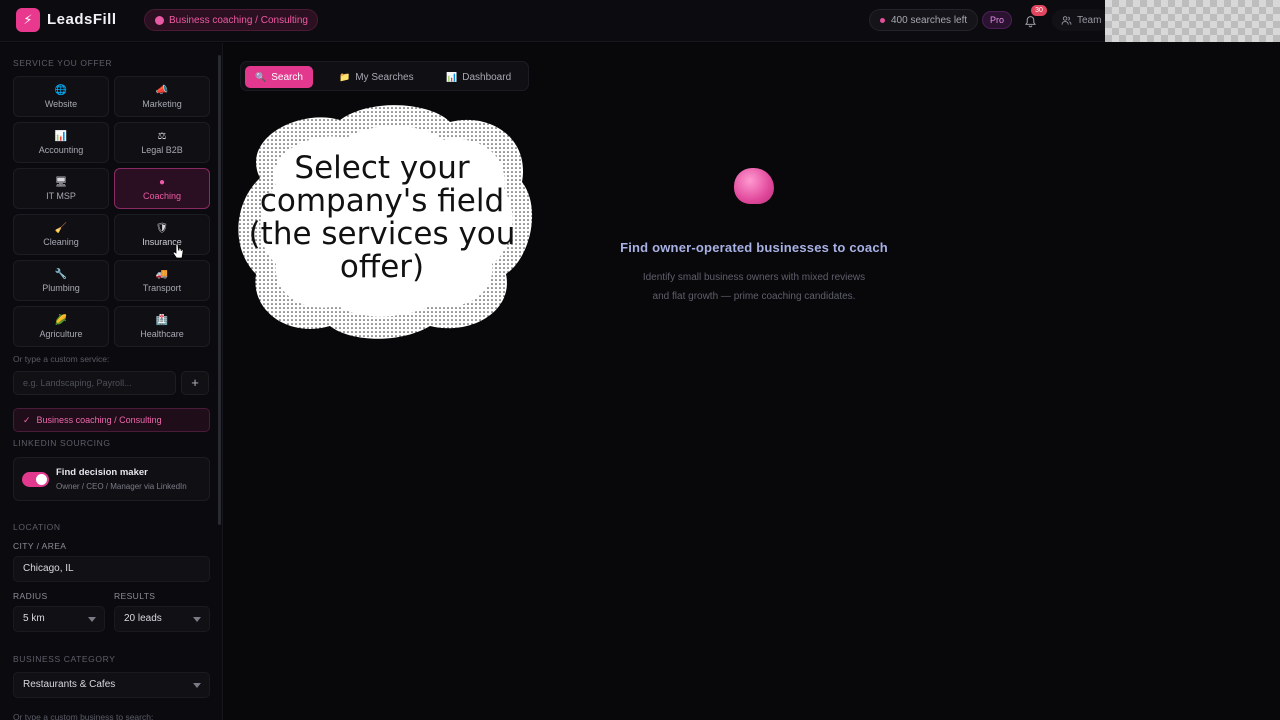 Image resolution: width=1280 pixels, height=720 pixels. I want to click on service-card-label: Legal B2B, so click(162, 149).